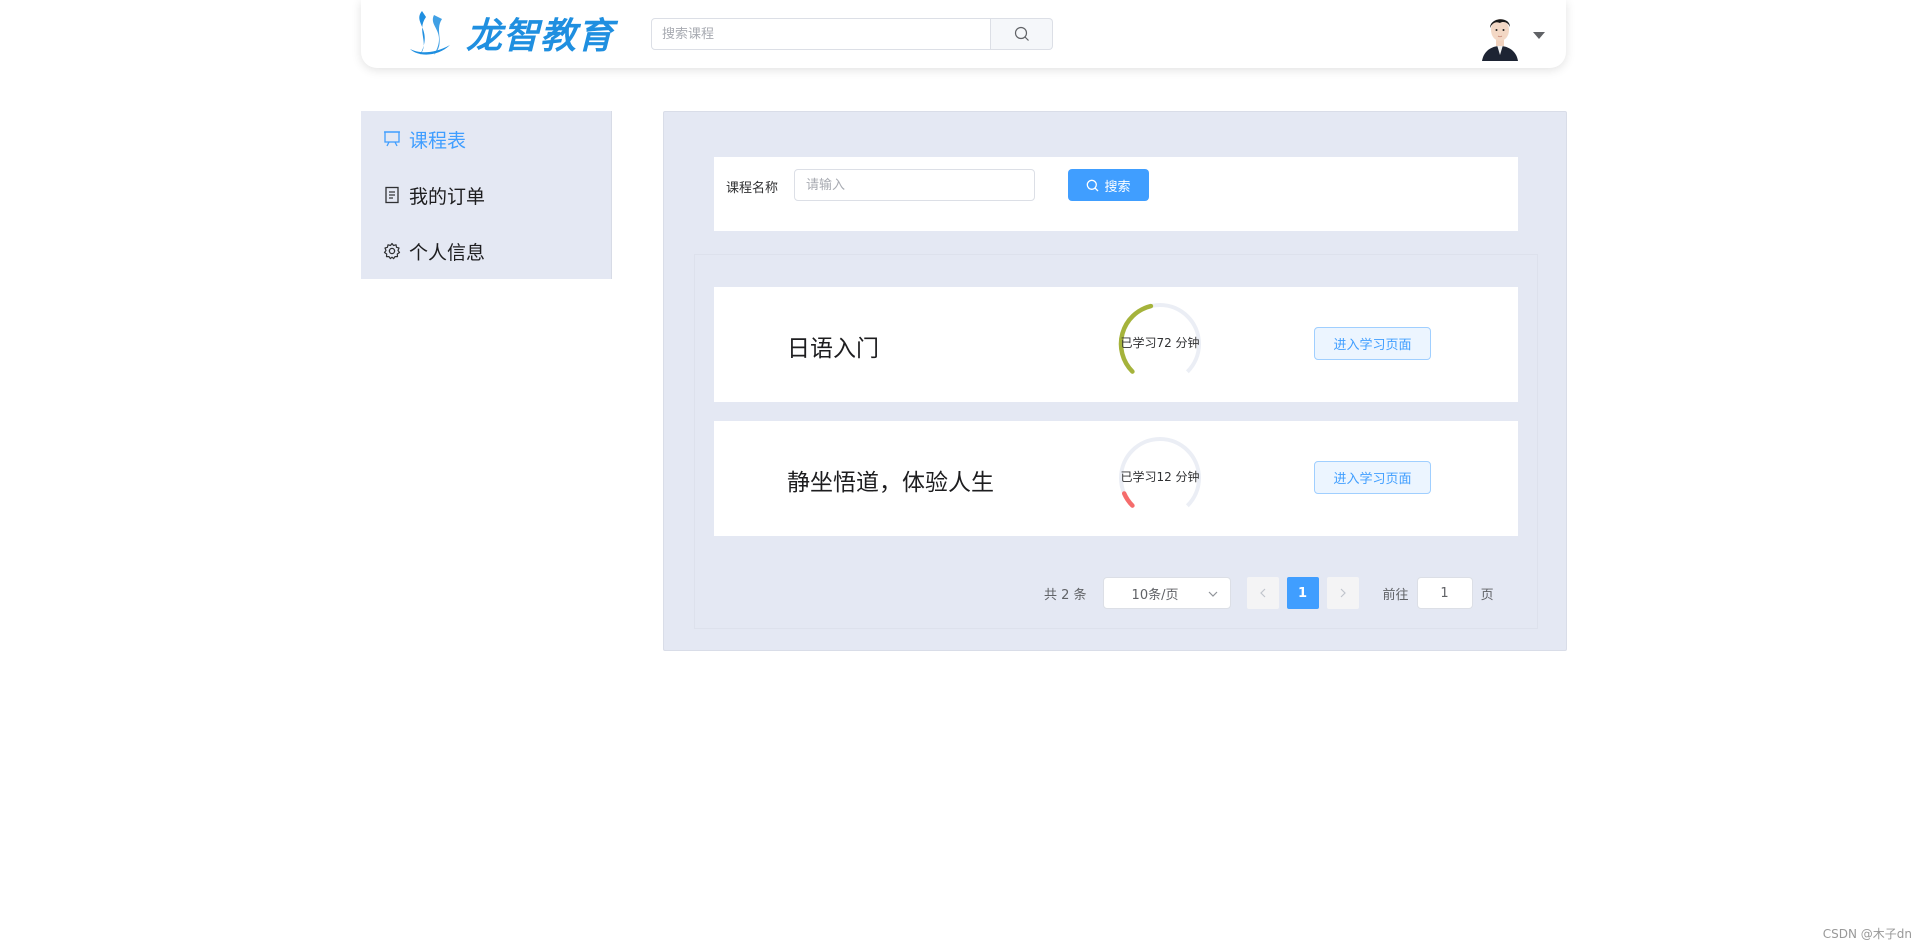 This screenshot has height=945, width=1920. Describe the element at coordinates (1117, 187) in the screenshot. I see `search-button-label: 搜索` at that location.